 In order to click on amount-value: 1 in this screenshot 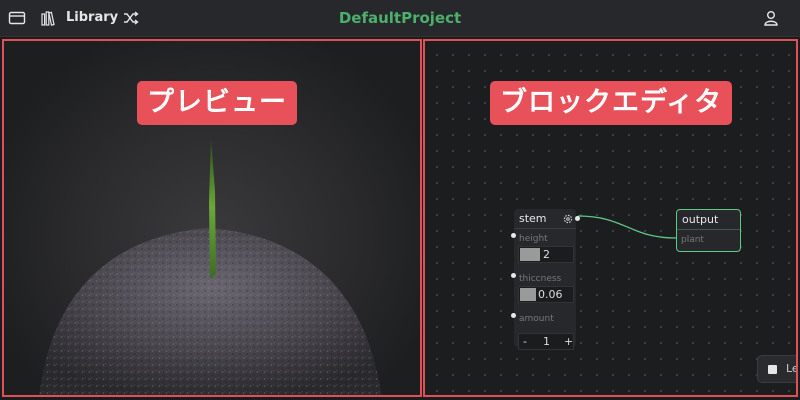, I will do `click(546, 341)`.